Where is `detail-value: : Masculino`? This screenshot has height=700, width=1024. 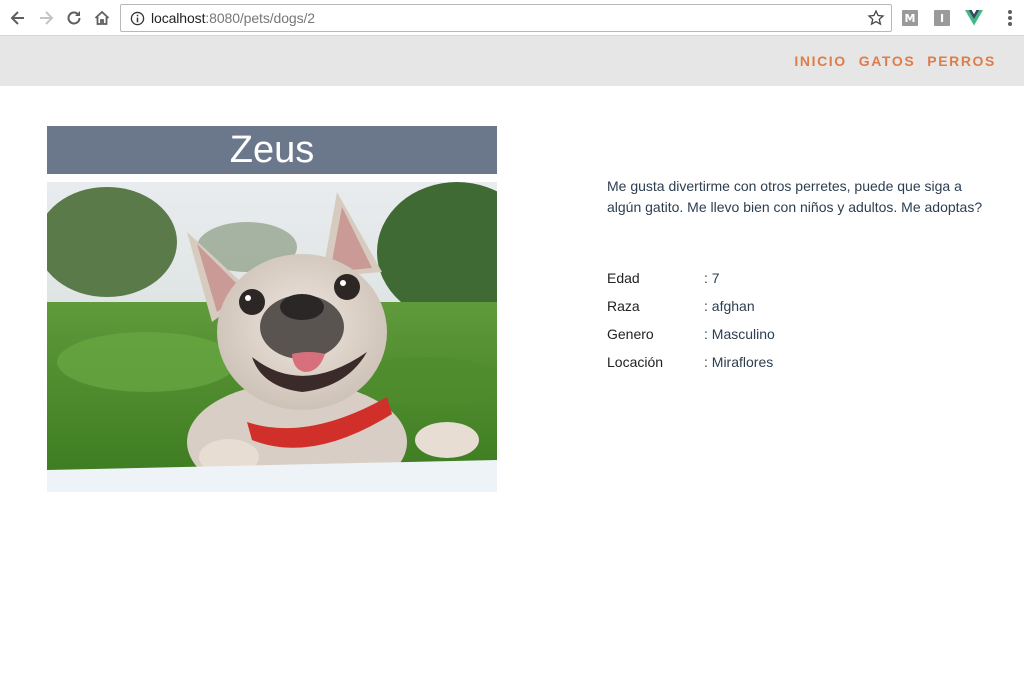 detail-value: : Masculino is located at coordinates (739, 334).